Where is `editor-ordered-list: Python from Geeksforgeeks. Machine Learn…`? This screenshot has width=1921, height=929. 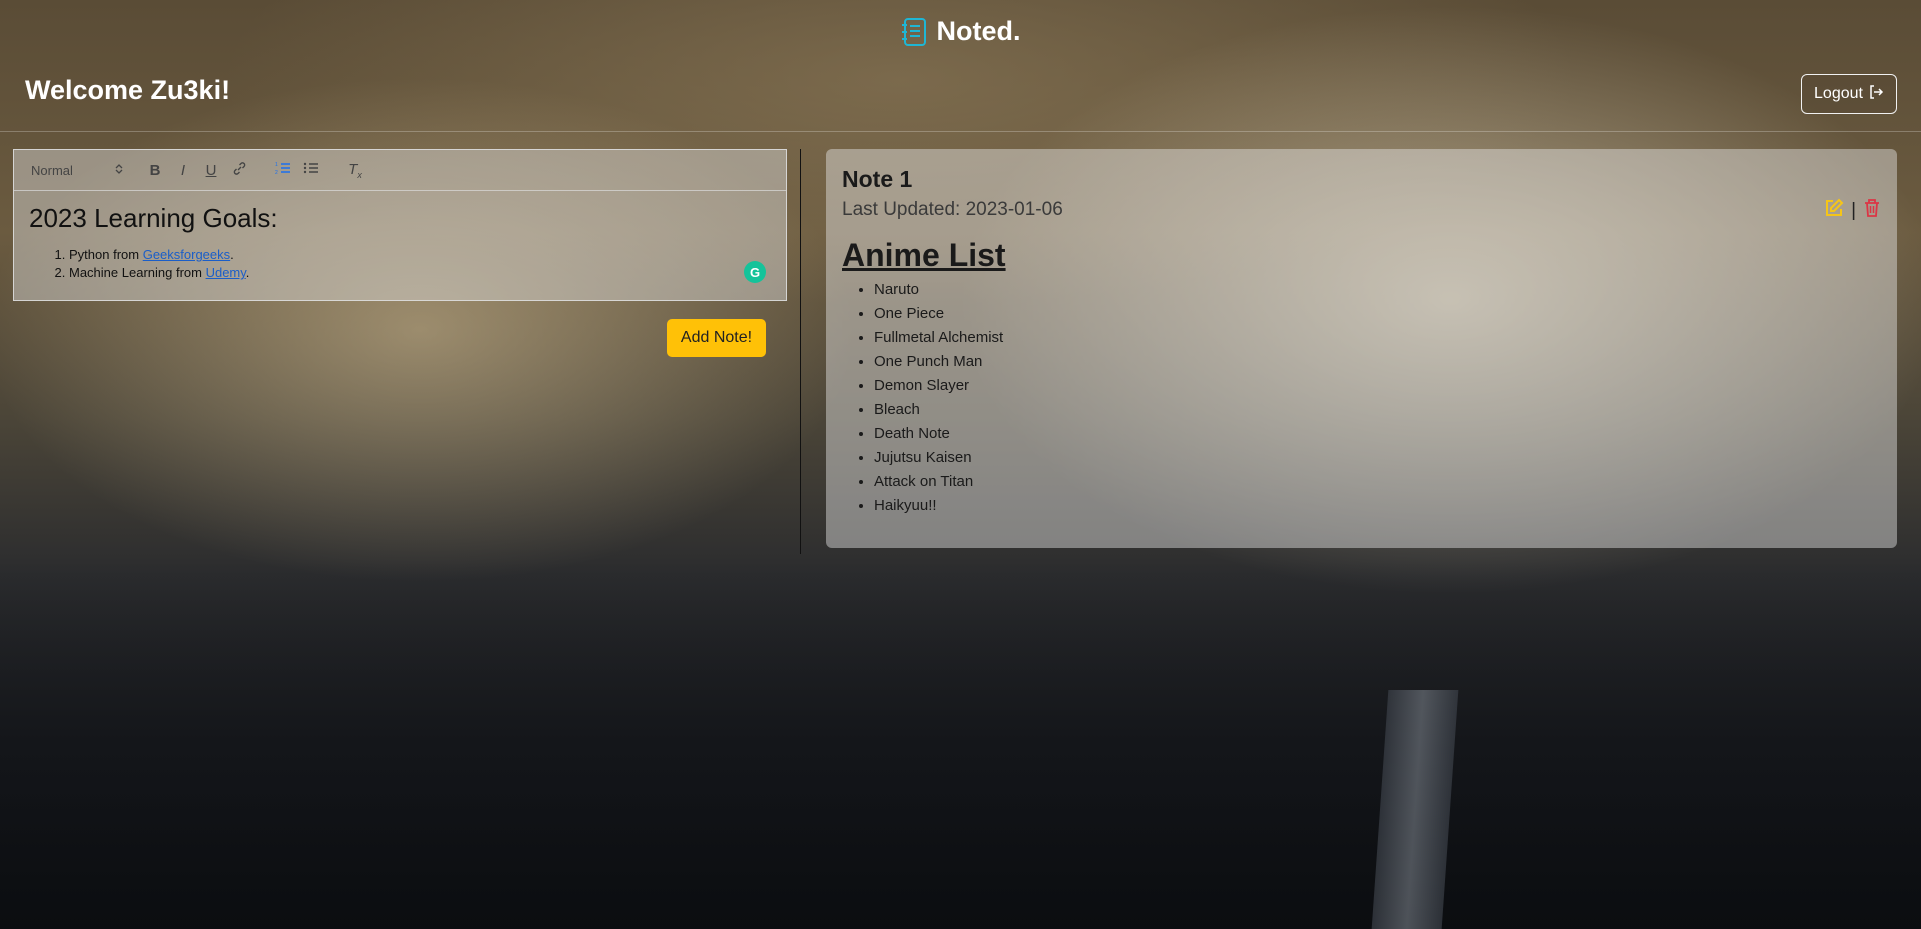 editor-ordered-list: Python from Geeksforgeeks. Machine Learn… is located at coordinates (400, 264).